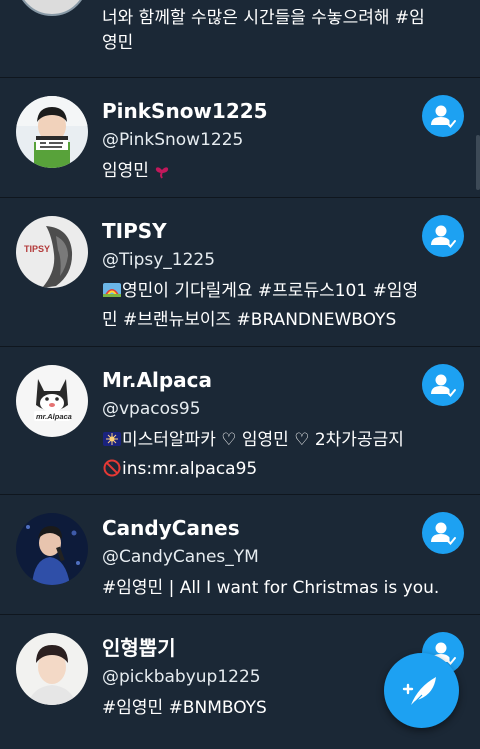 This screenshot has height=749, width=480. I want to click on bio-line: 미스터알파카 ♡ 임영민 ♡ 2차가공금지, so click(282, 440).